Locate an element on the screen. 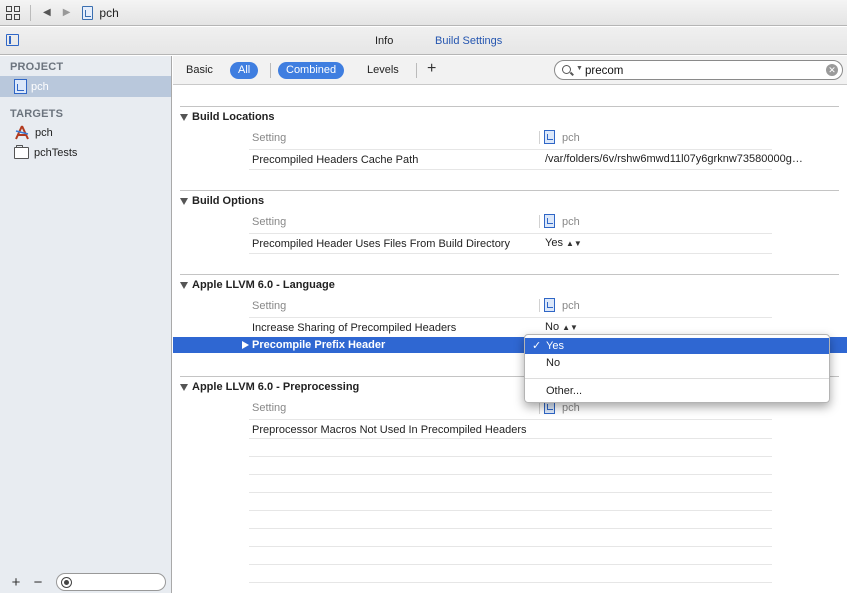 This screenshot has height=593, width=847. add-setting-button: + is located at coordinates (431, 69).